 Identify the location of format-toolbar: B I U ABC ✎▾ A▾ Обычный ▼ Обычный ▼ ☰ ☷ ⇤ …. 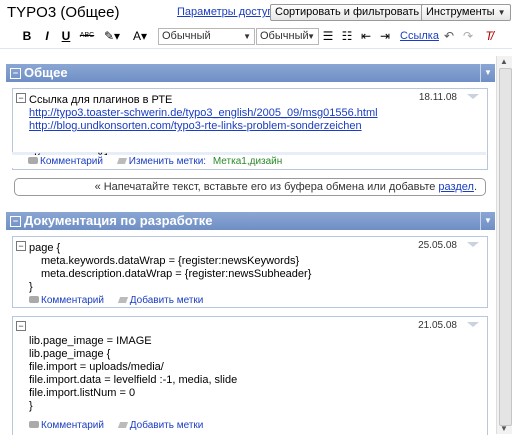
(256, 36).